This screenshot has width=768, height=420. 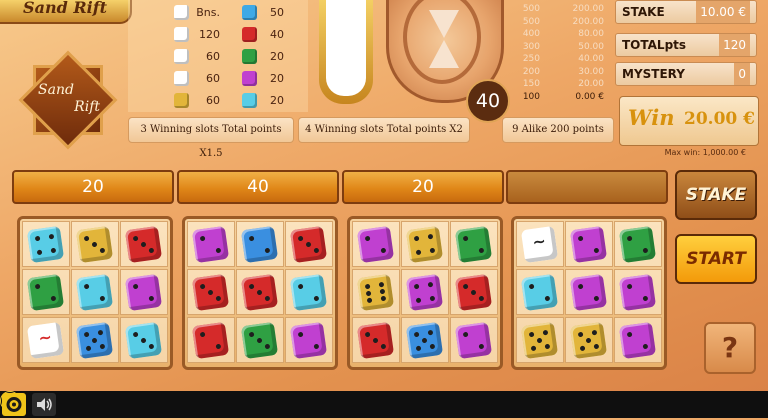 What do you see at coordinates (14, 404) in the screenshot?
I see `gear-icon` at bounding box center [14, 404].